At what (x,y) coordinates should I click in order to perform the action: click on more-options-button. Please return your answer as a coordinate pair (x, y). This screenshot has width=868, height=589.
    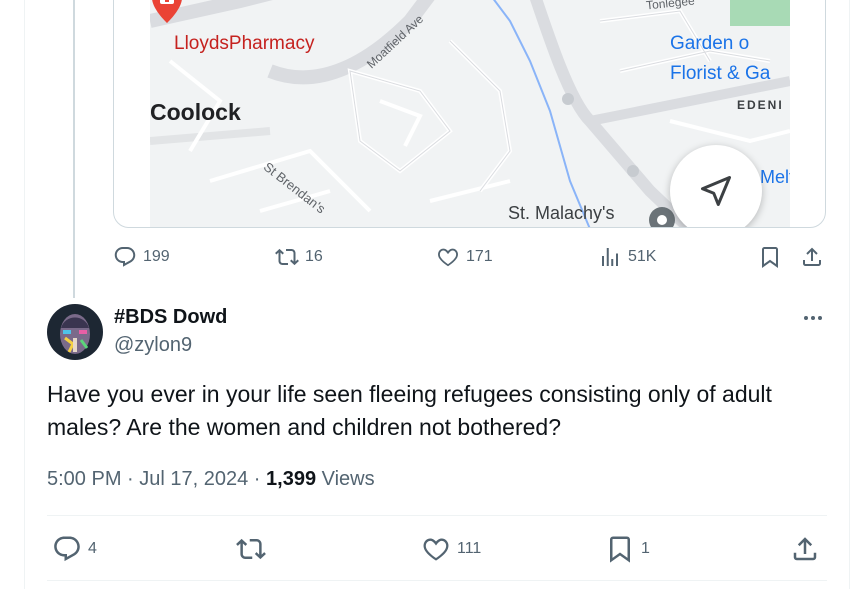
    Looking at the image, I should click on (813, 318).